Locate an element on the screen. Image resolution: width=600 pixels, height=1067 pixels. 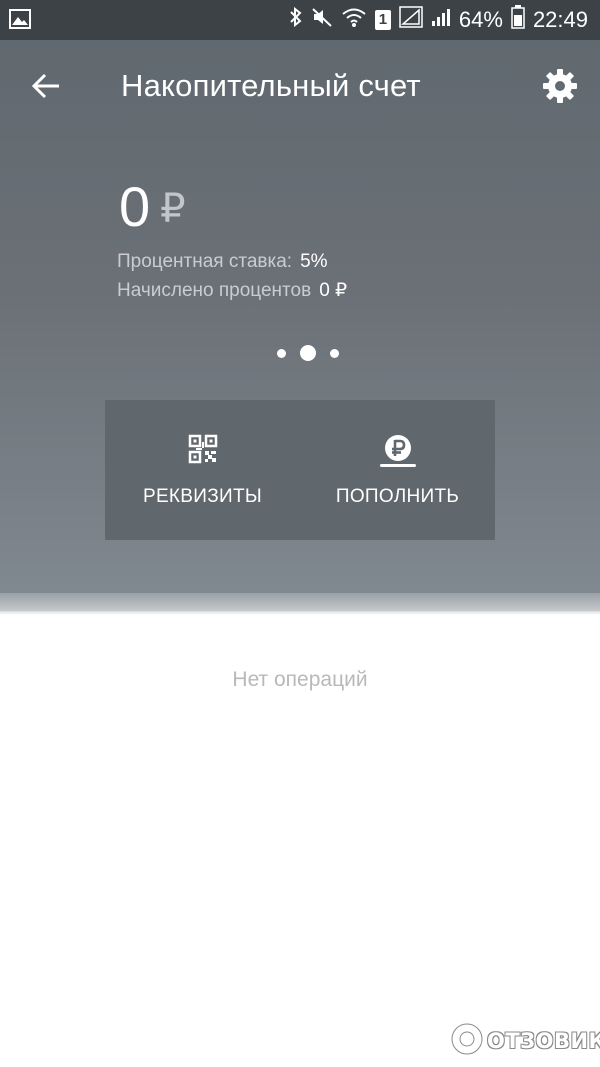
battery-level: 64% is located at coordinates (480, 19).